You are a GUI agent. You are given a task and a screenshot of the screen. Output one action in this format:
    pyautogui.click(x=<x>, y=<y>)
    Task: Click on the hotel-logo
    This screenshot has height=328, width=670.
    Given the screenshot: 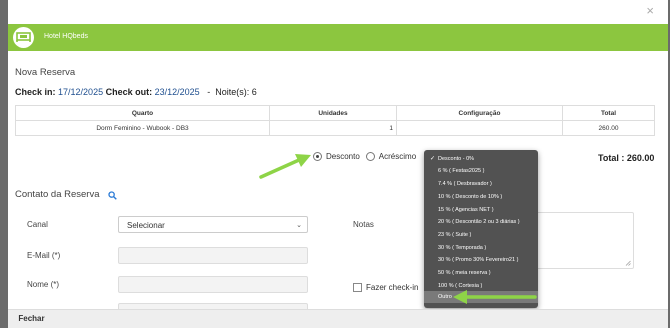 What is the action you would take?
    pyautogui.click(x=23, y=37)
    